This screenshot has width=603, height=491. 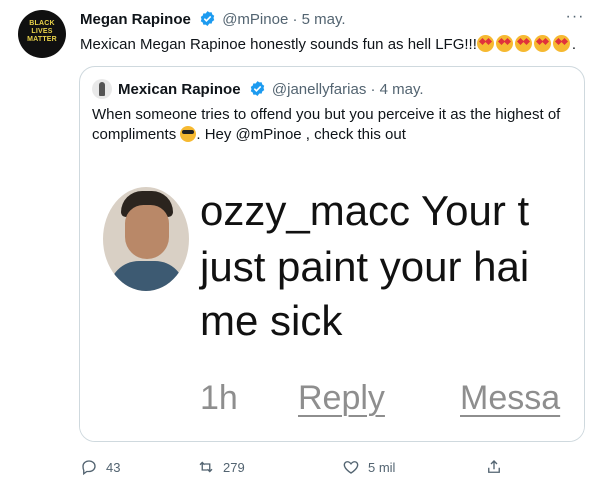 I want to click on quoted-text-line2-a: compliments, so click(x=134, y=134).